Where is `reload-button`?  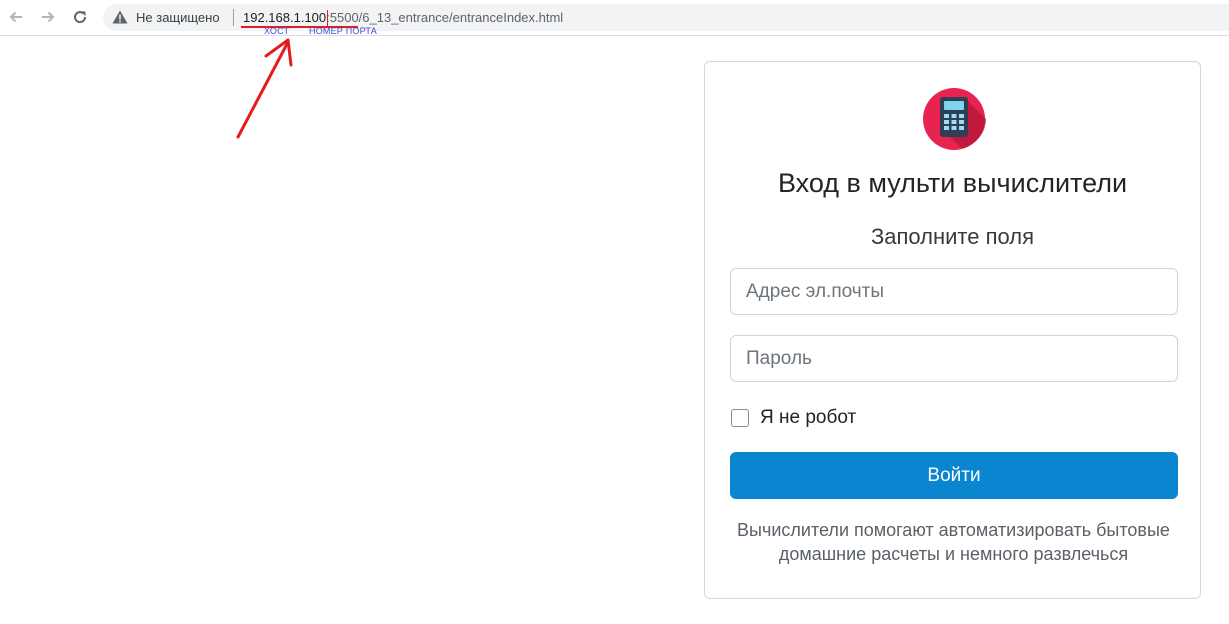
reload-button is located at coordinates (80, 17).